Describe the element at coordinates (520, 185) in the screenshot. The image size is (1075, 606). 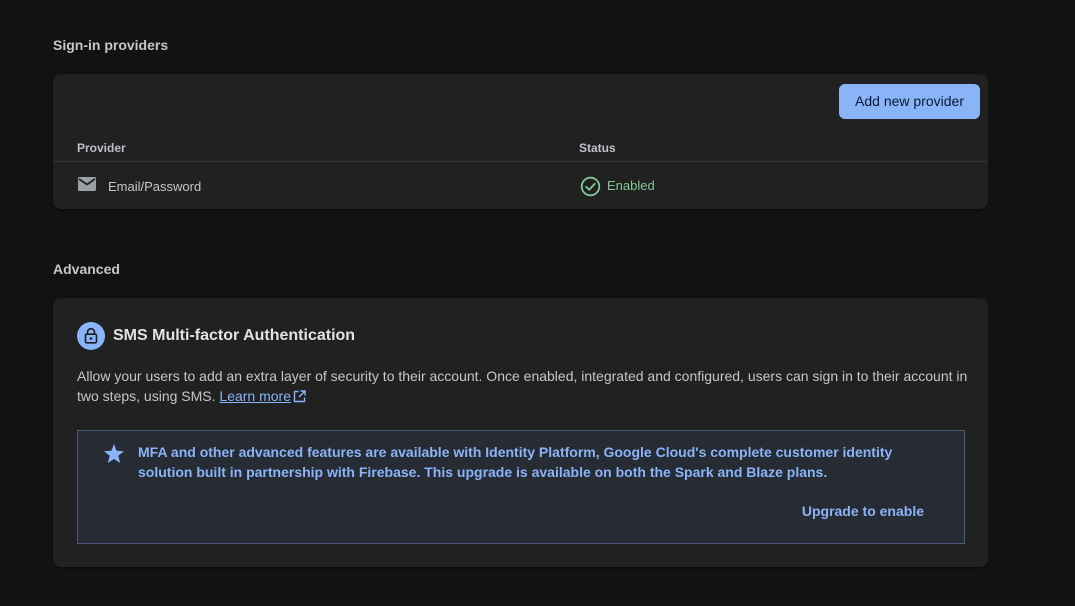
I see `table-row: Email/Password Enabled` at that location.